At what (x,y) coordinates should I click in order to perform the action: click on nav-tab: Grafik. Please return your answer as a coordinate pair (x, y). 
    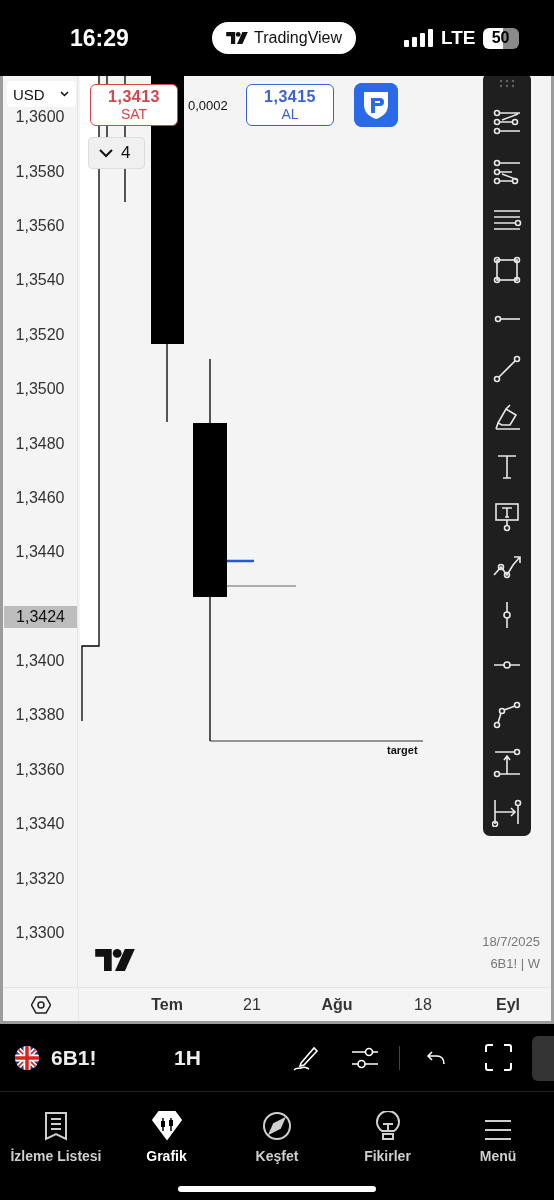
    Looking at the image, I should click on (166, 1130).